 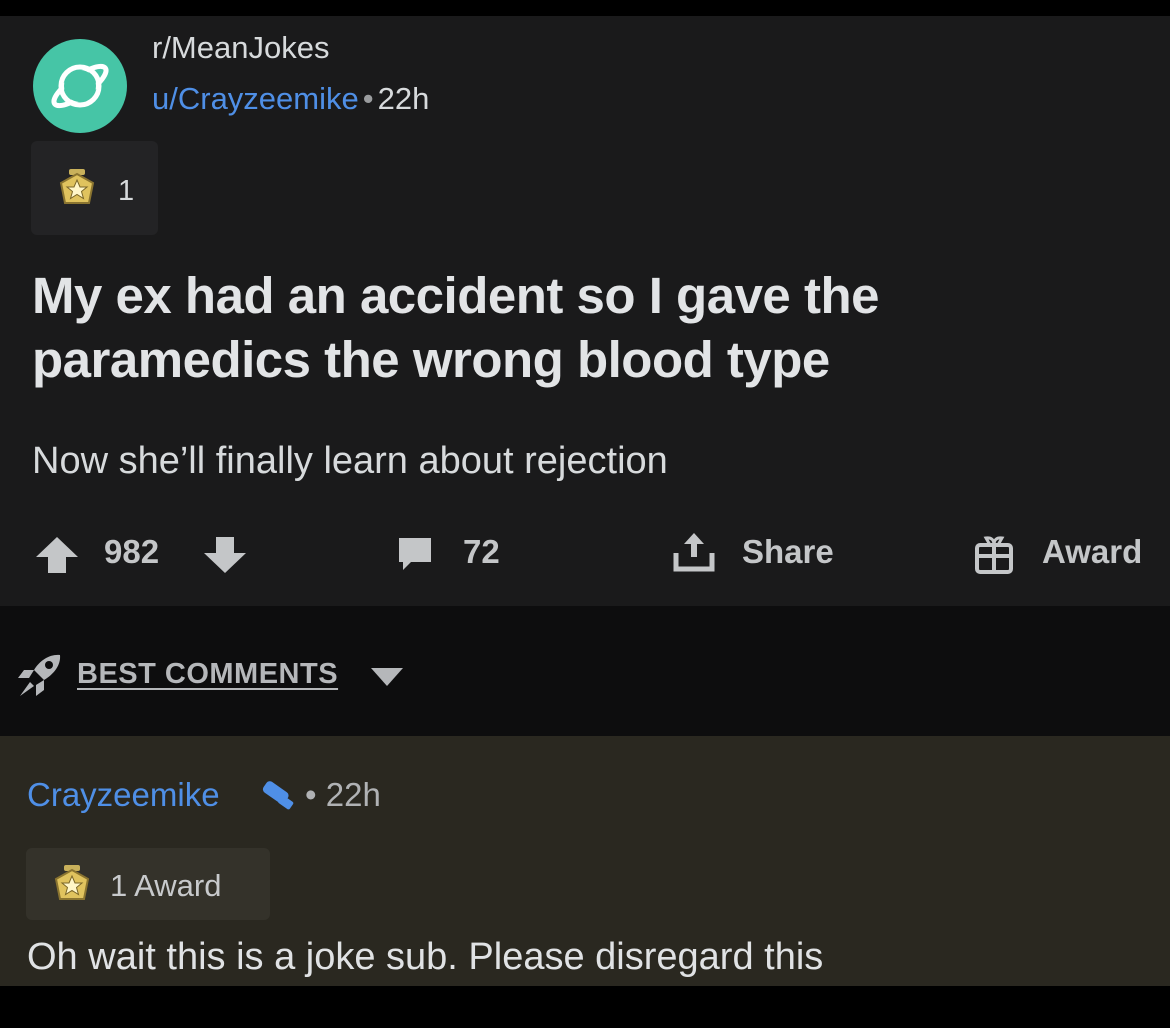 I want to click on sort-dropdown: BEST COMMENTS, so click(x=207, y=674).